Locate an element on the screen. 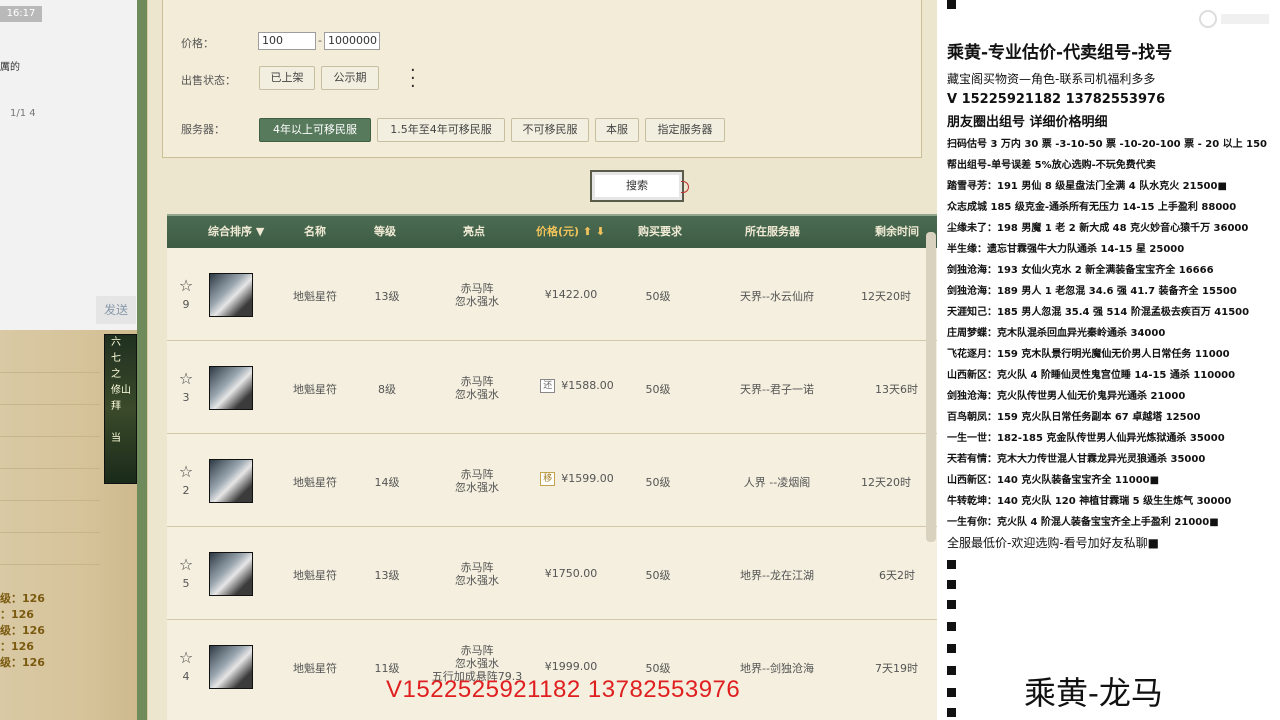  info-line: 天若有情：克木大力传世混人甘霖龙异光灵狼通杀 35000 is located at coordinates (1076, 459).